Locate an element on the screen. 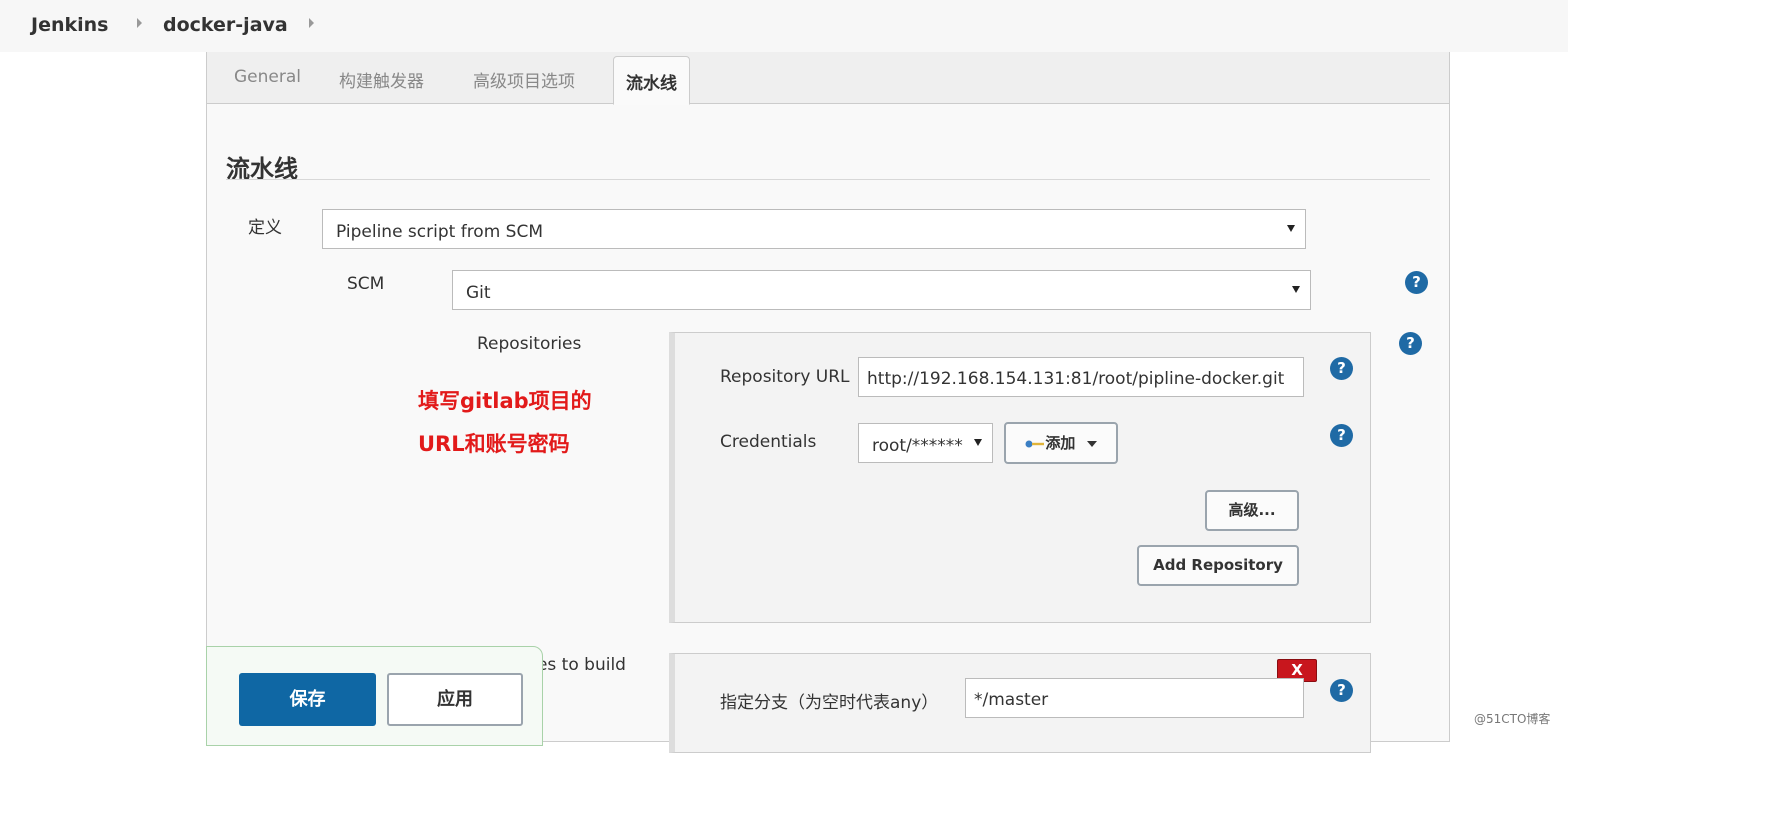 This screenshot has width=1784, height=834. definition-label: 定义 is located at coordinates (265, 228).